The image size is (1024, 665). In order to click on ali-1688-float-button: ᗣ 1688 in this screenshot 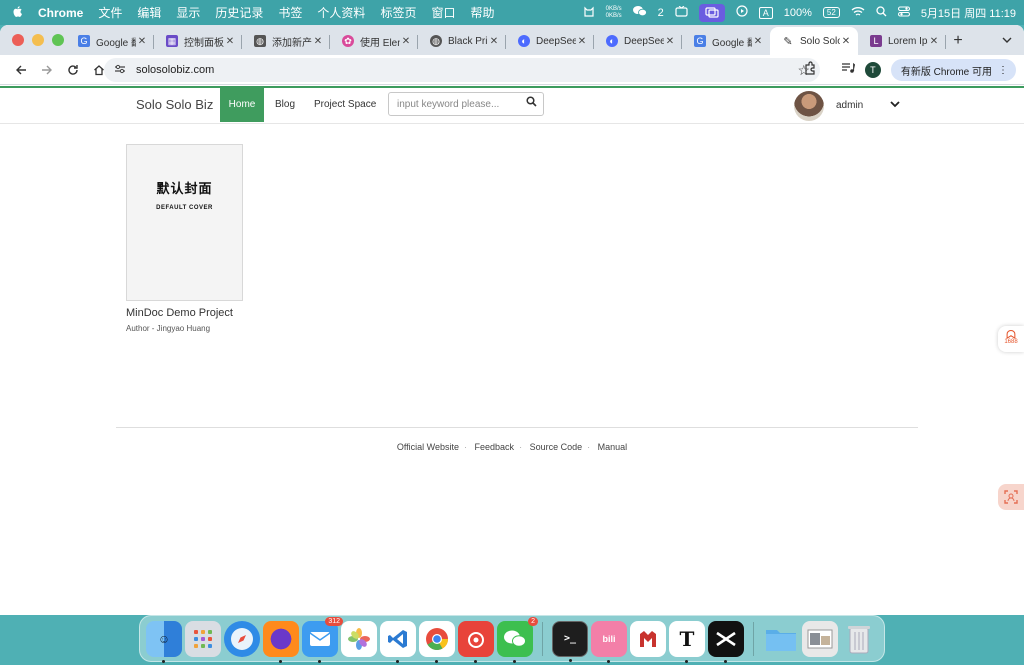, I will do `click(1011, 339)`.